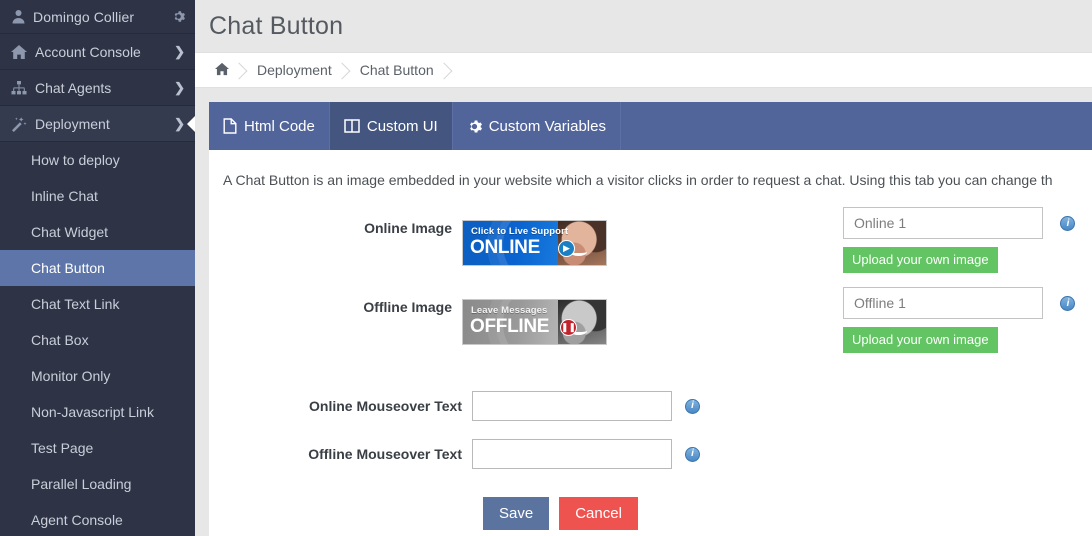 This screenshot has height=536, width=1092. I want to click on offline-art-top-text: Leave Messages, so click(509, 311).